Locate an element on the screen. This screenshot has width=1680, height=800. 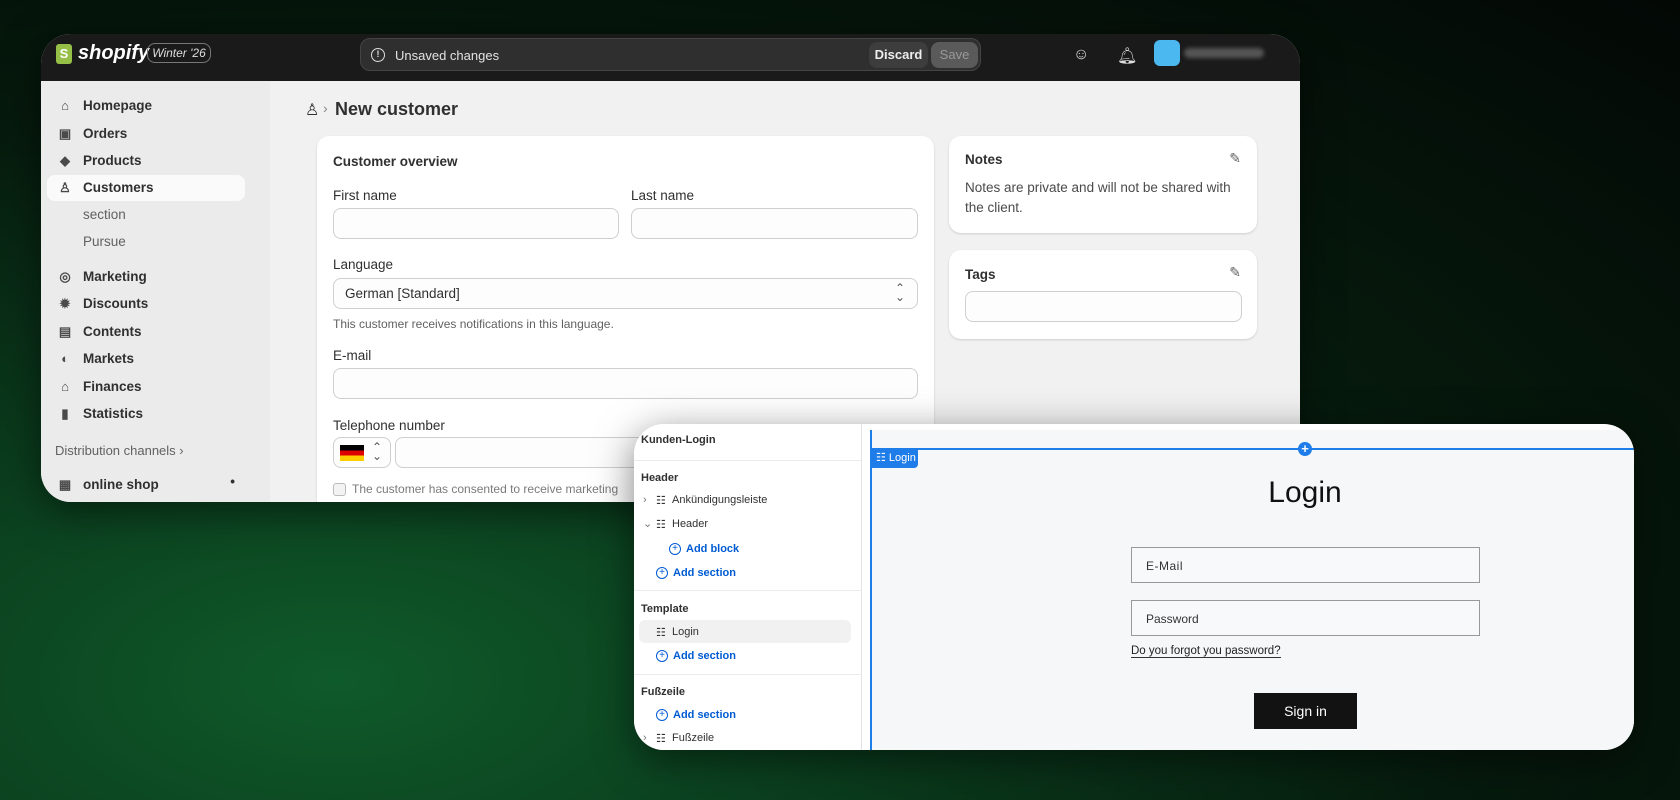
store-name-blurred is located at coordinates (1224, 53).